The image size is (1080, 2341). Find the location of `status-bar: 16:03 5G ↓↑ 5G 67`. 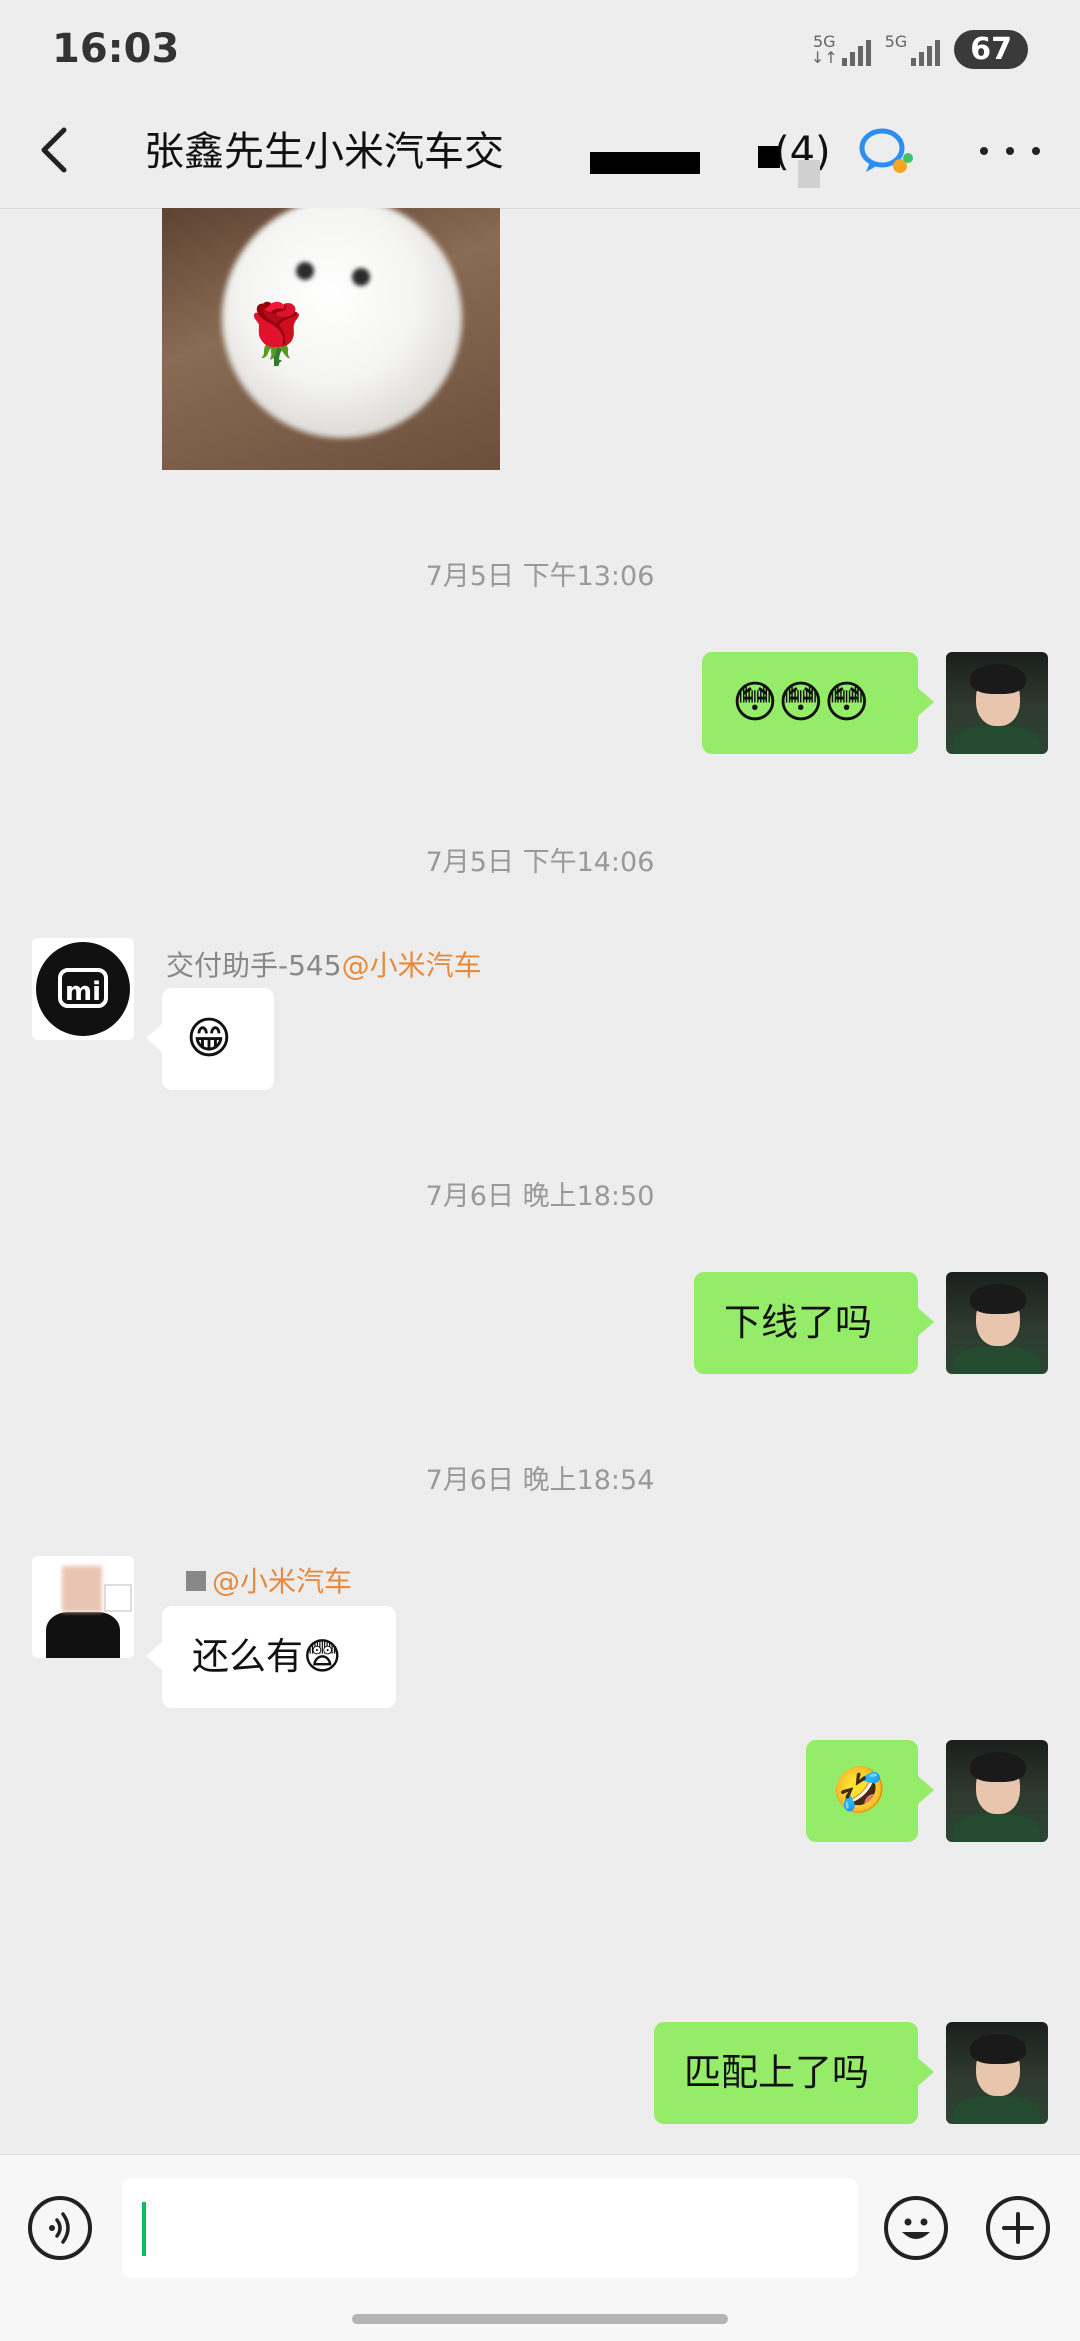

status-bar: 16:03 5G ↓↑ 5G 67 is located at coordinates (540, 48).